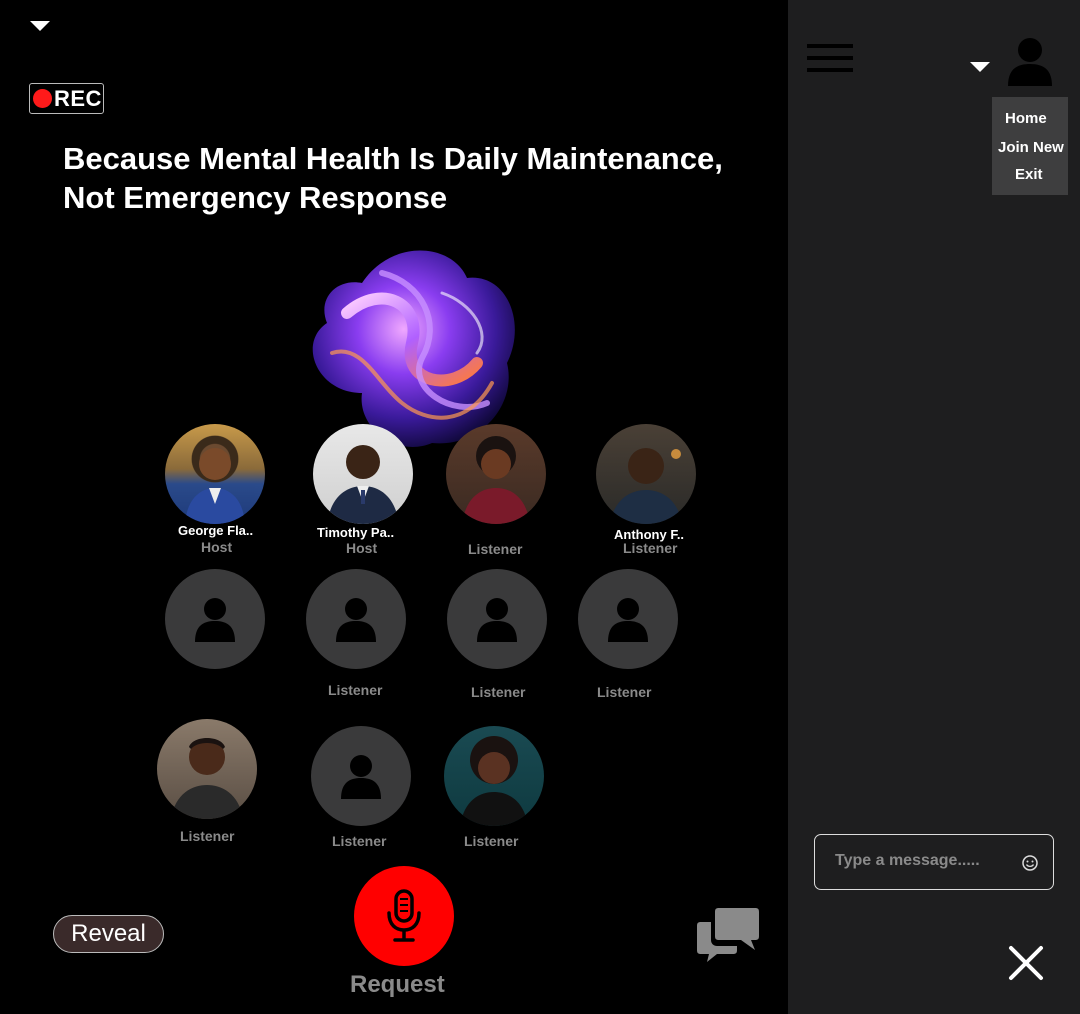 This screenshot has height=1014, width=1080. What do you see at coordinates (1026, 118) in the screenshot?
I see `menu-item-home: Home` at bounding box center [1026, 118].